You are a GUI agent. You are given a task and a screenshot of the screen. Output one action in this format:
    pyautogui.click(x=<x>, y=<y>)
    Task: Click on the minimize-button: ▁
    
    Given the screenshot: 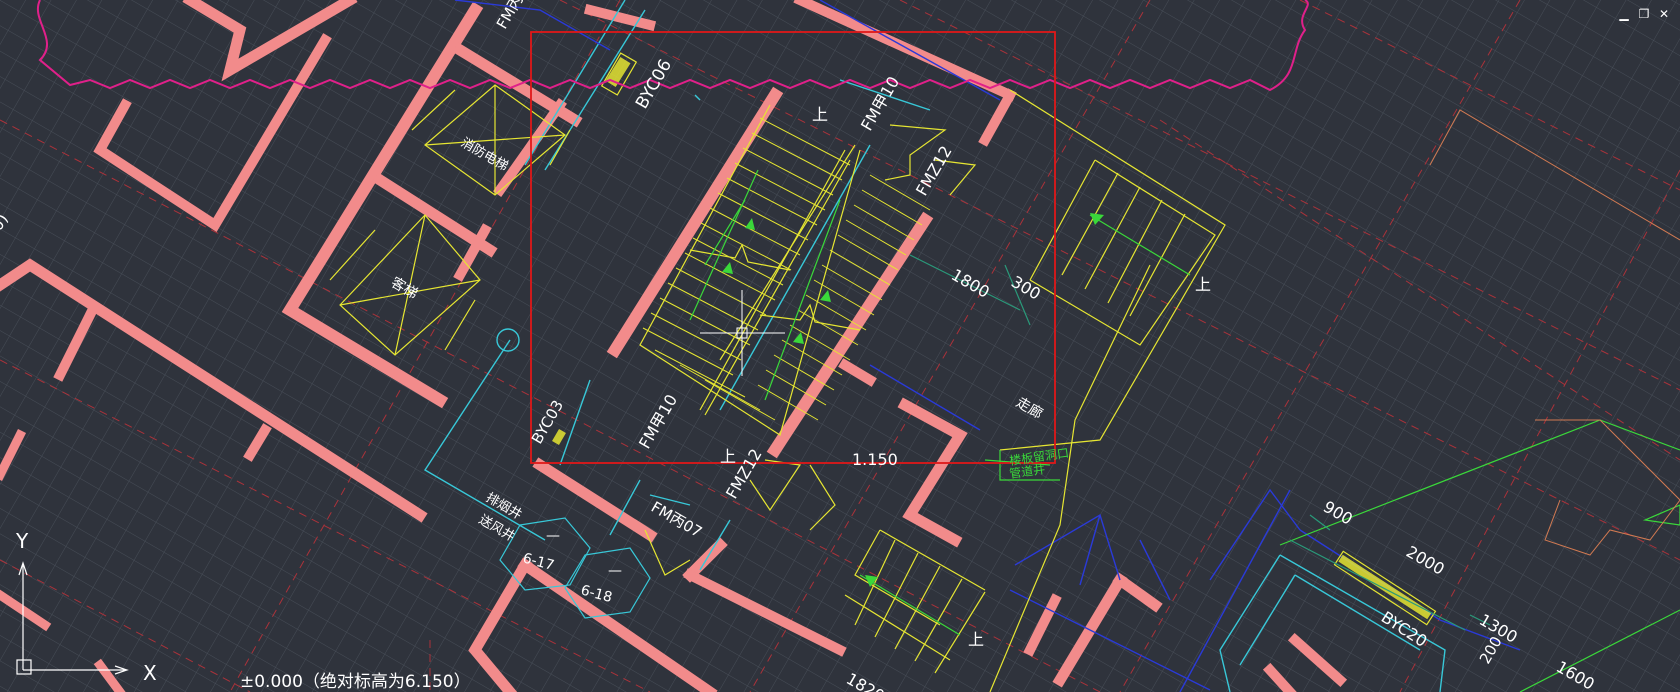 What is the action you would take?
    pyautogui.click(x=1624, y=14)
    